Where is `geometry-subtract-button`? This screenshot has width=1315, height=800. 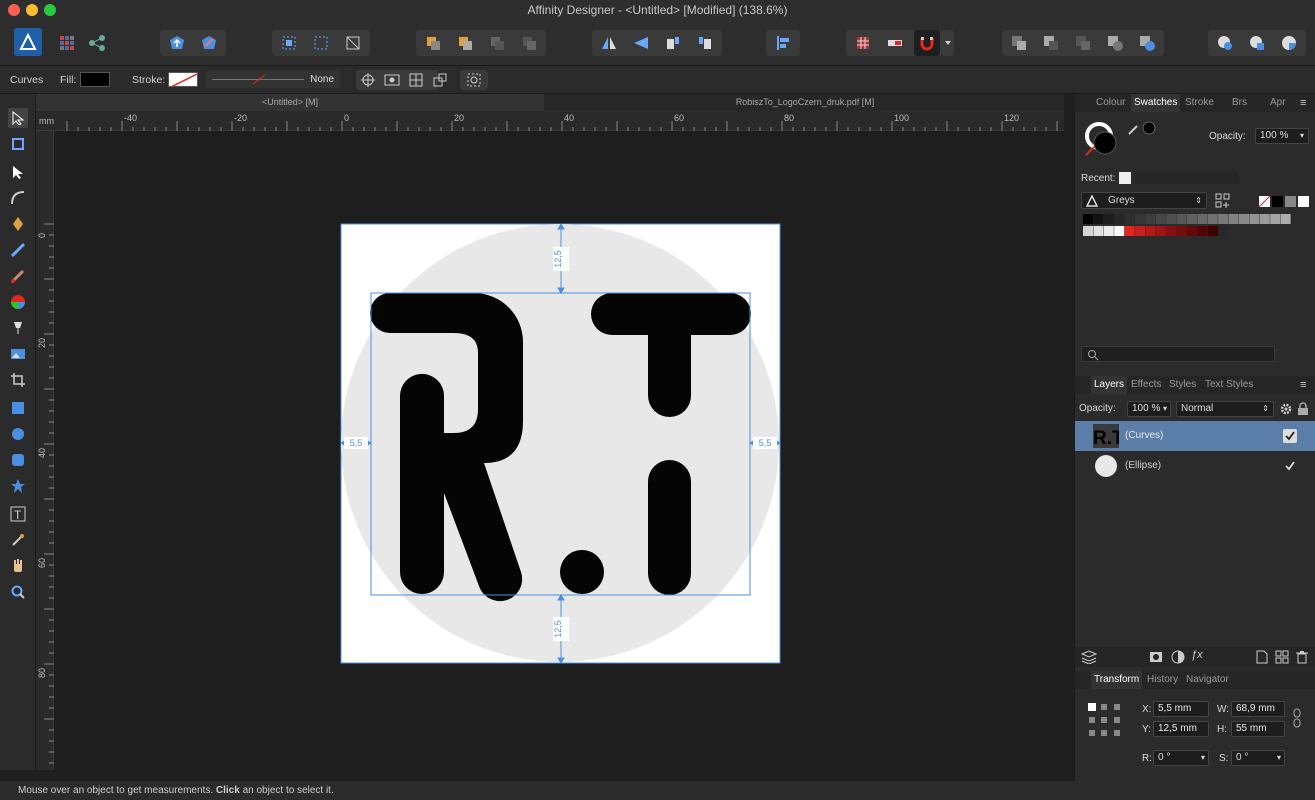 geometry-subtract-button is located at coordinates (1257, 43).